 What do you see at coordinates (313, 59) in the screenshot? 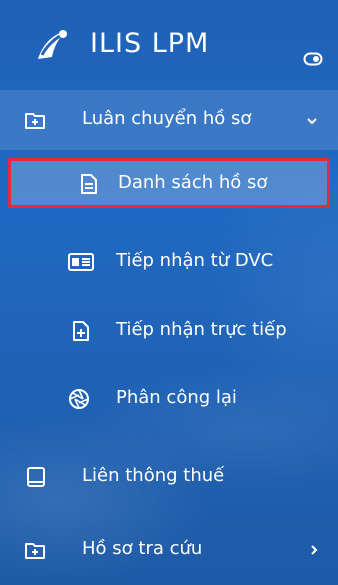
I see `sidebar-toggle-icon` at bounding box center [313, 59].